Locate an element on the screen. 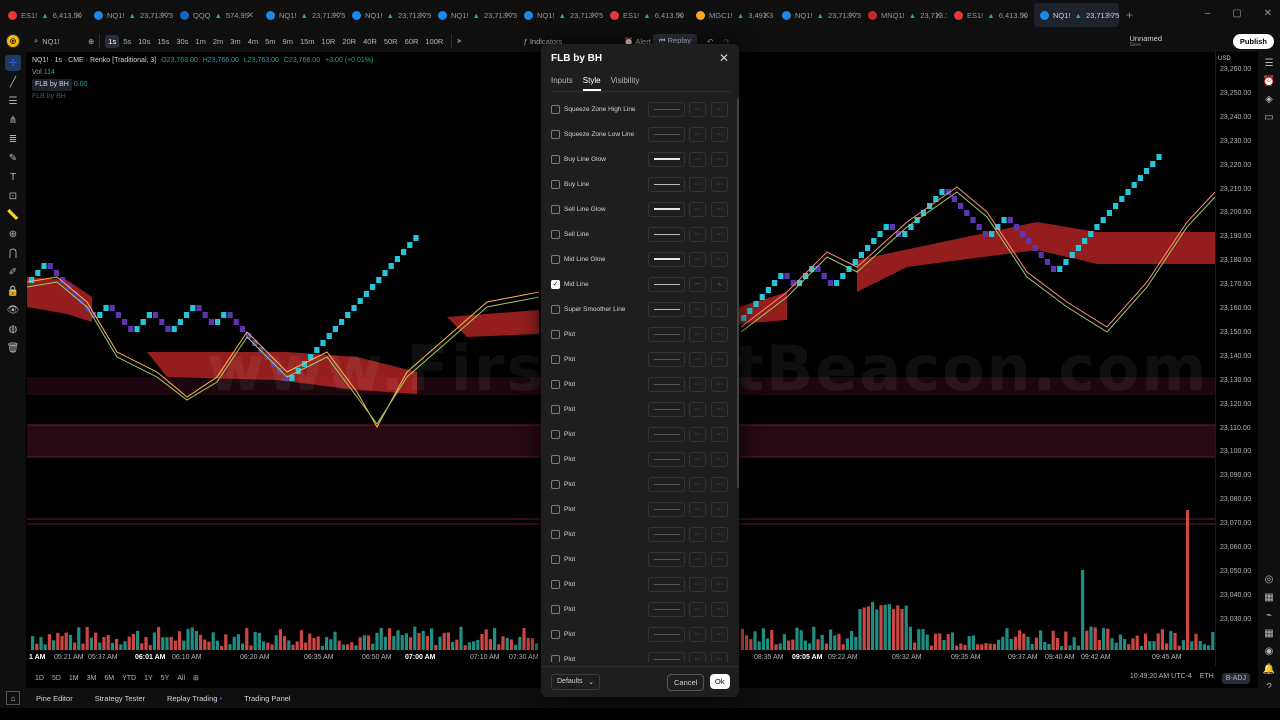  range-button: 6M is located at coordinates (109, 678).